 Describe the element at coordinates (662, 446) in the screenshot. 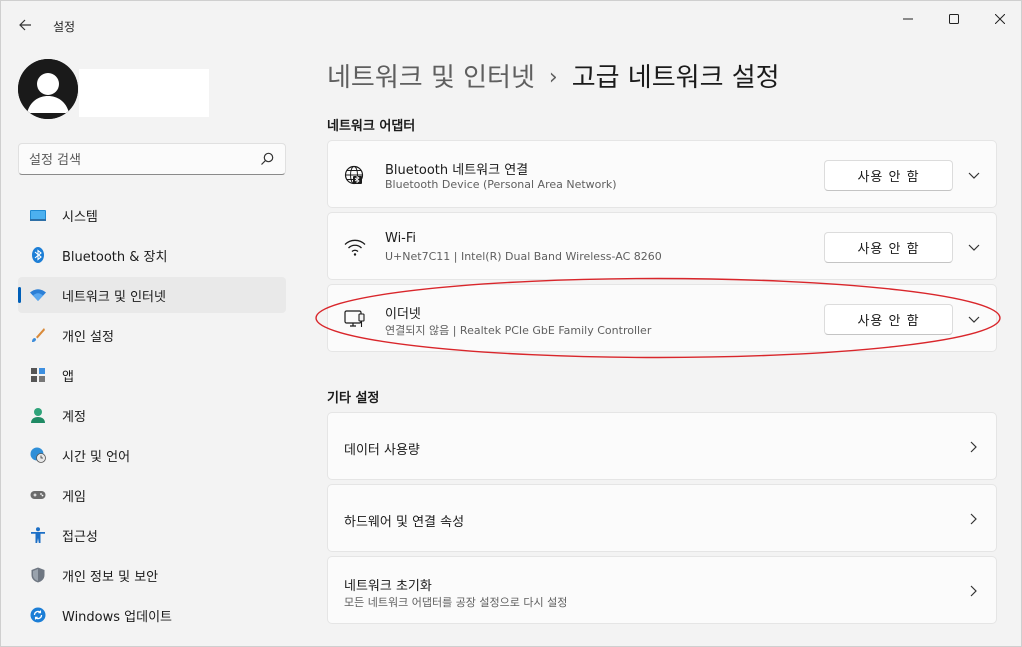

I see `link-card-data-usage: 데이터 사용량` at that location.